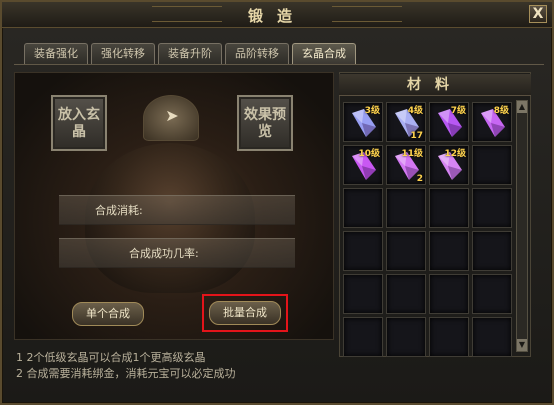 This screenshot has height=405, width=554. I want to click on material-cell: 3级, so click(363, 122).